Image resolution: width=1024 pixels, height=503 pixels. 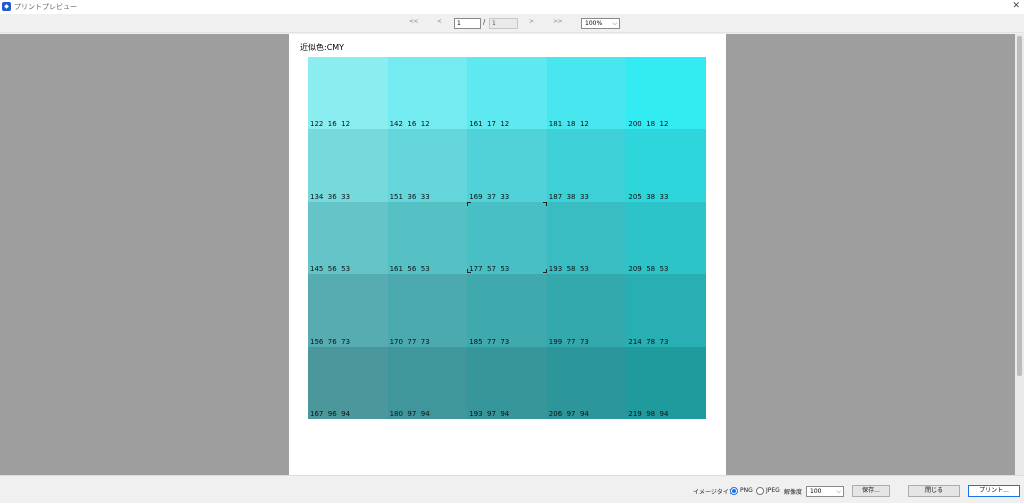 What do you see at coordinates (348, 238) in the screenshot?
I see `color-swatch: 145 56 53` at bounding box center [348, 238].